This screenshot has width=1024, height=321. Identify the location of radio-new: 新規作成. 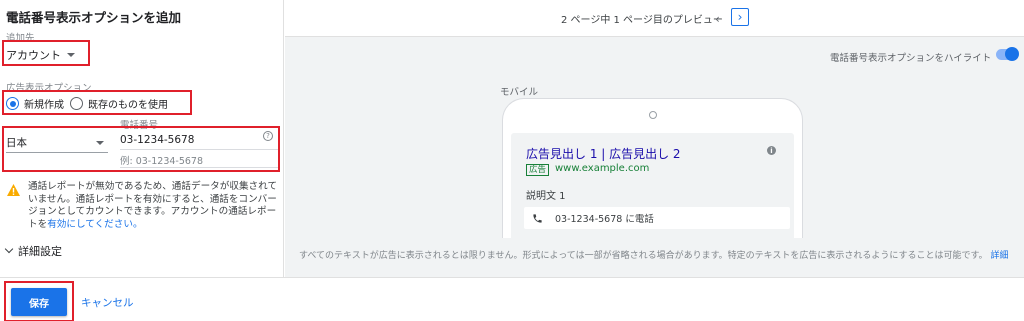
(35, 103).